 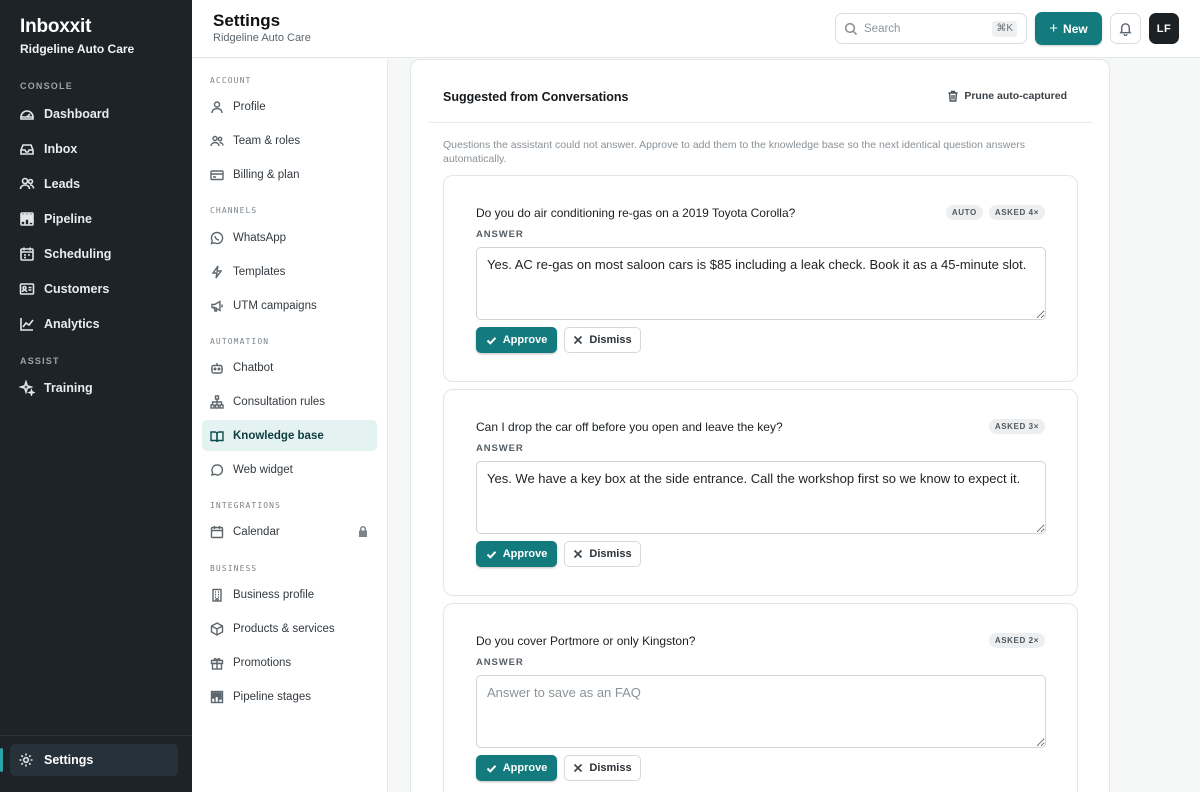 I want to click on gear-icon, so click(x=31, y=760).